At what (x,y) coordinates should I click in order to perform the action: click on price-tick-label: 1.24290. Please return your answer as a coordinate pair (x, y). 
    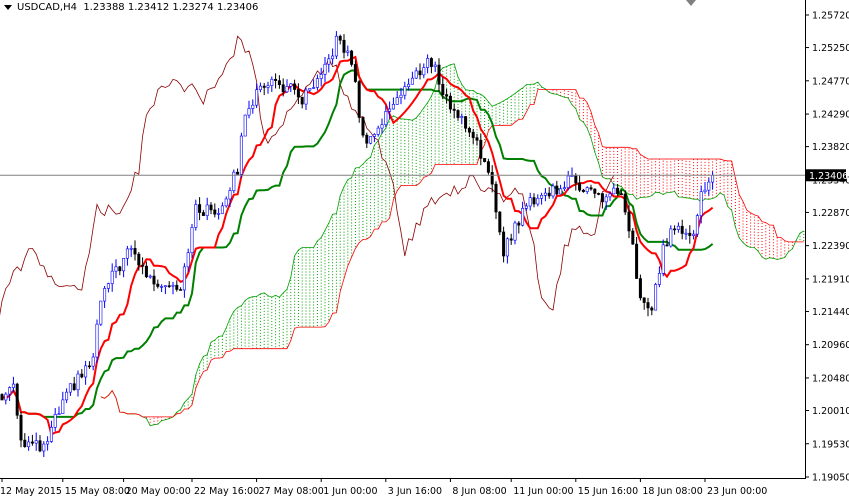
    Looking at the image, I should click on (830, 115).